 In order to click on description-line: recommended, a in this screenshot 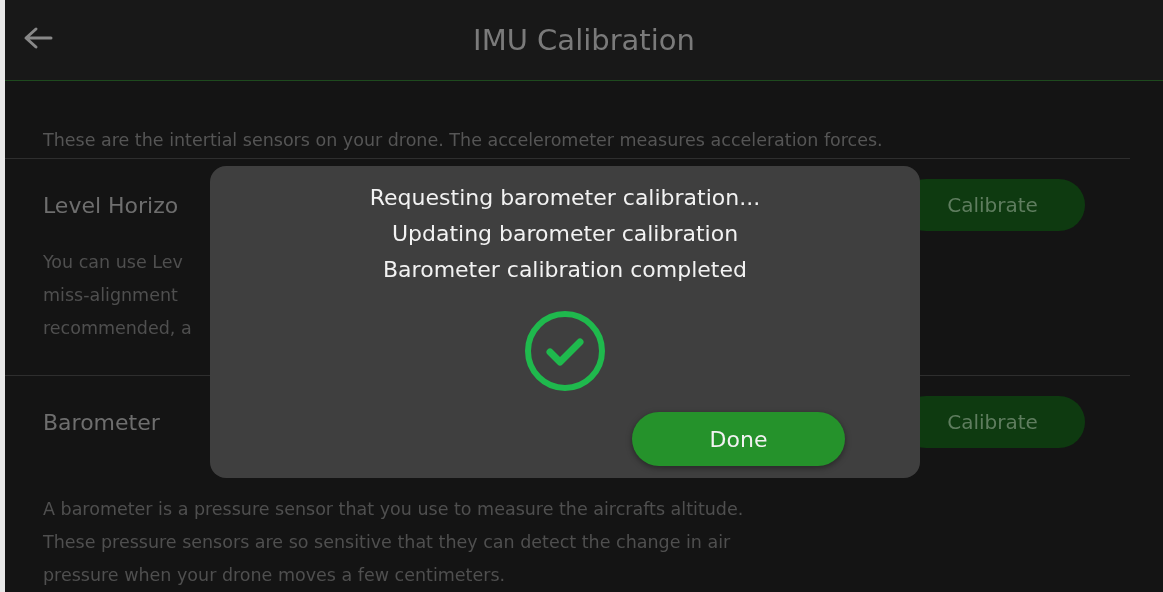, I will do `click(117, 328)`.